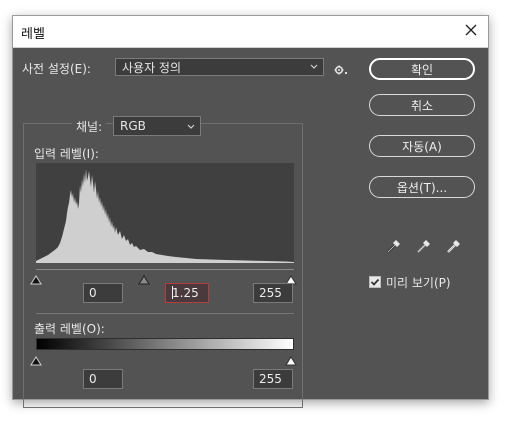 The image size is (511, 421). What do you see at coordinates (69, 329) in the screenshot?
I see `output-levels-label: 출력 레벨(O):` at bounding box center [69, 329].